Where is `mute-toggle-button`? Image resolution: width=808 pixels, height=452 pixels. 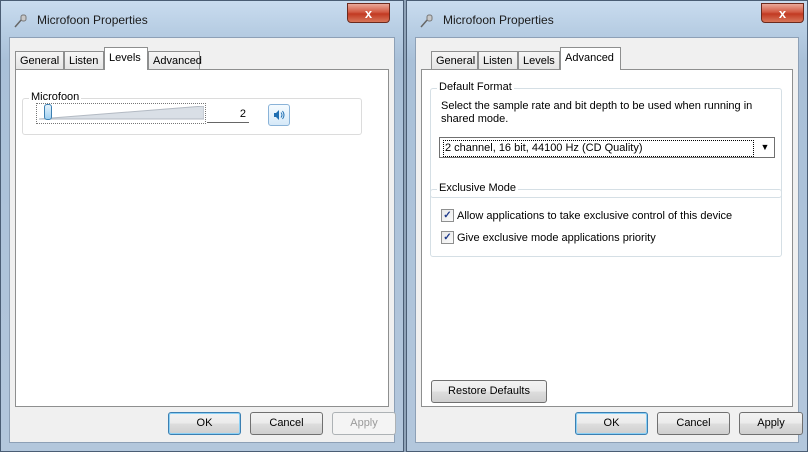 mute-toggle-button is located at coordinates (279, 115).